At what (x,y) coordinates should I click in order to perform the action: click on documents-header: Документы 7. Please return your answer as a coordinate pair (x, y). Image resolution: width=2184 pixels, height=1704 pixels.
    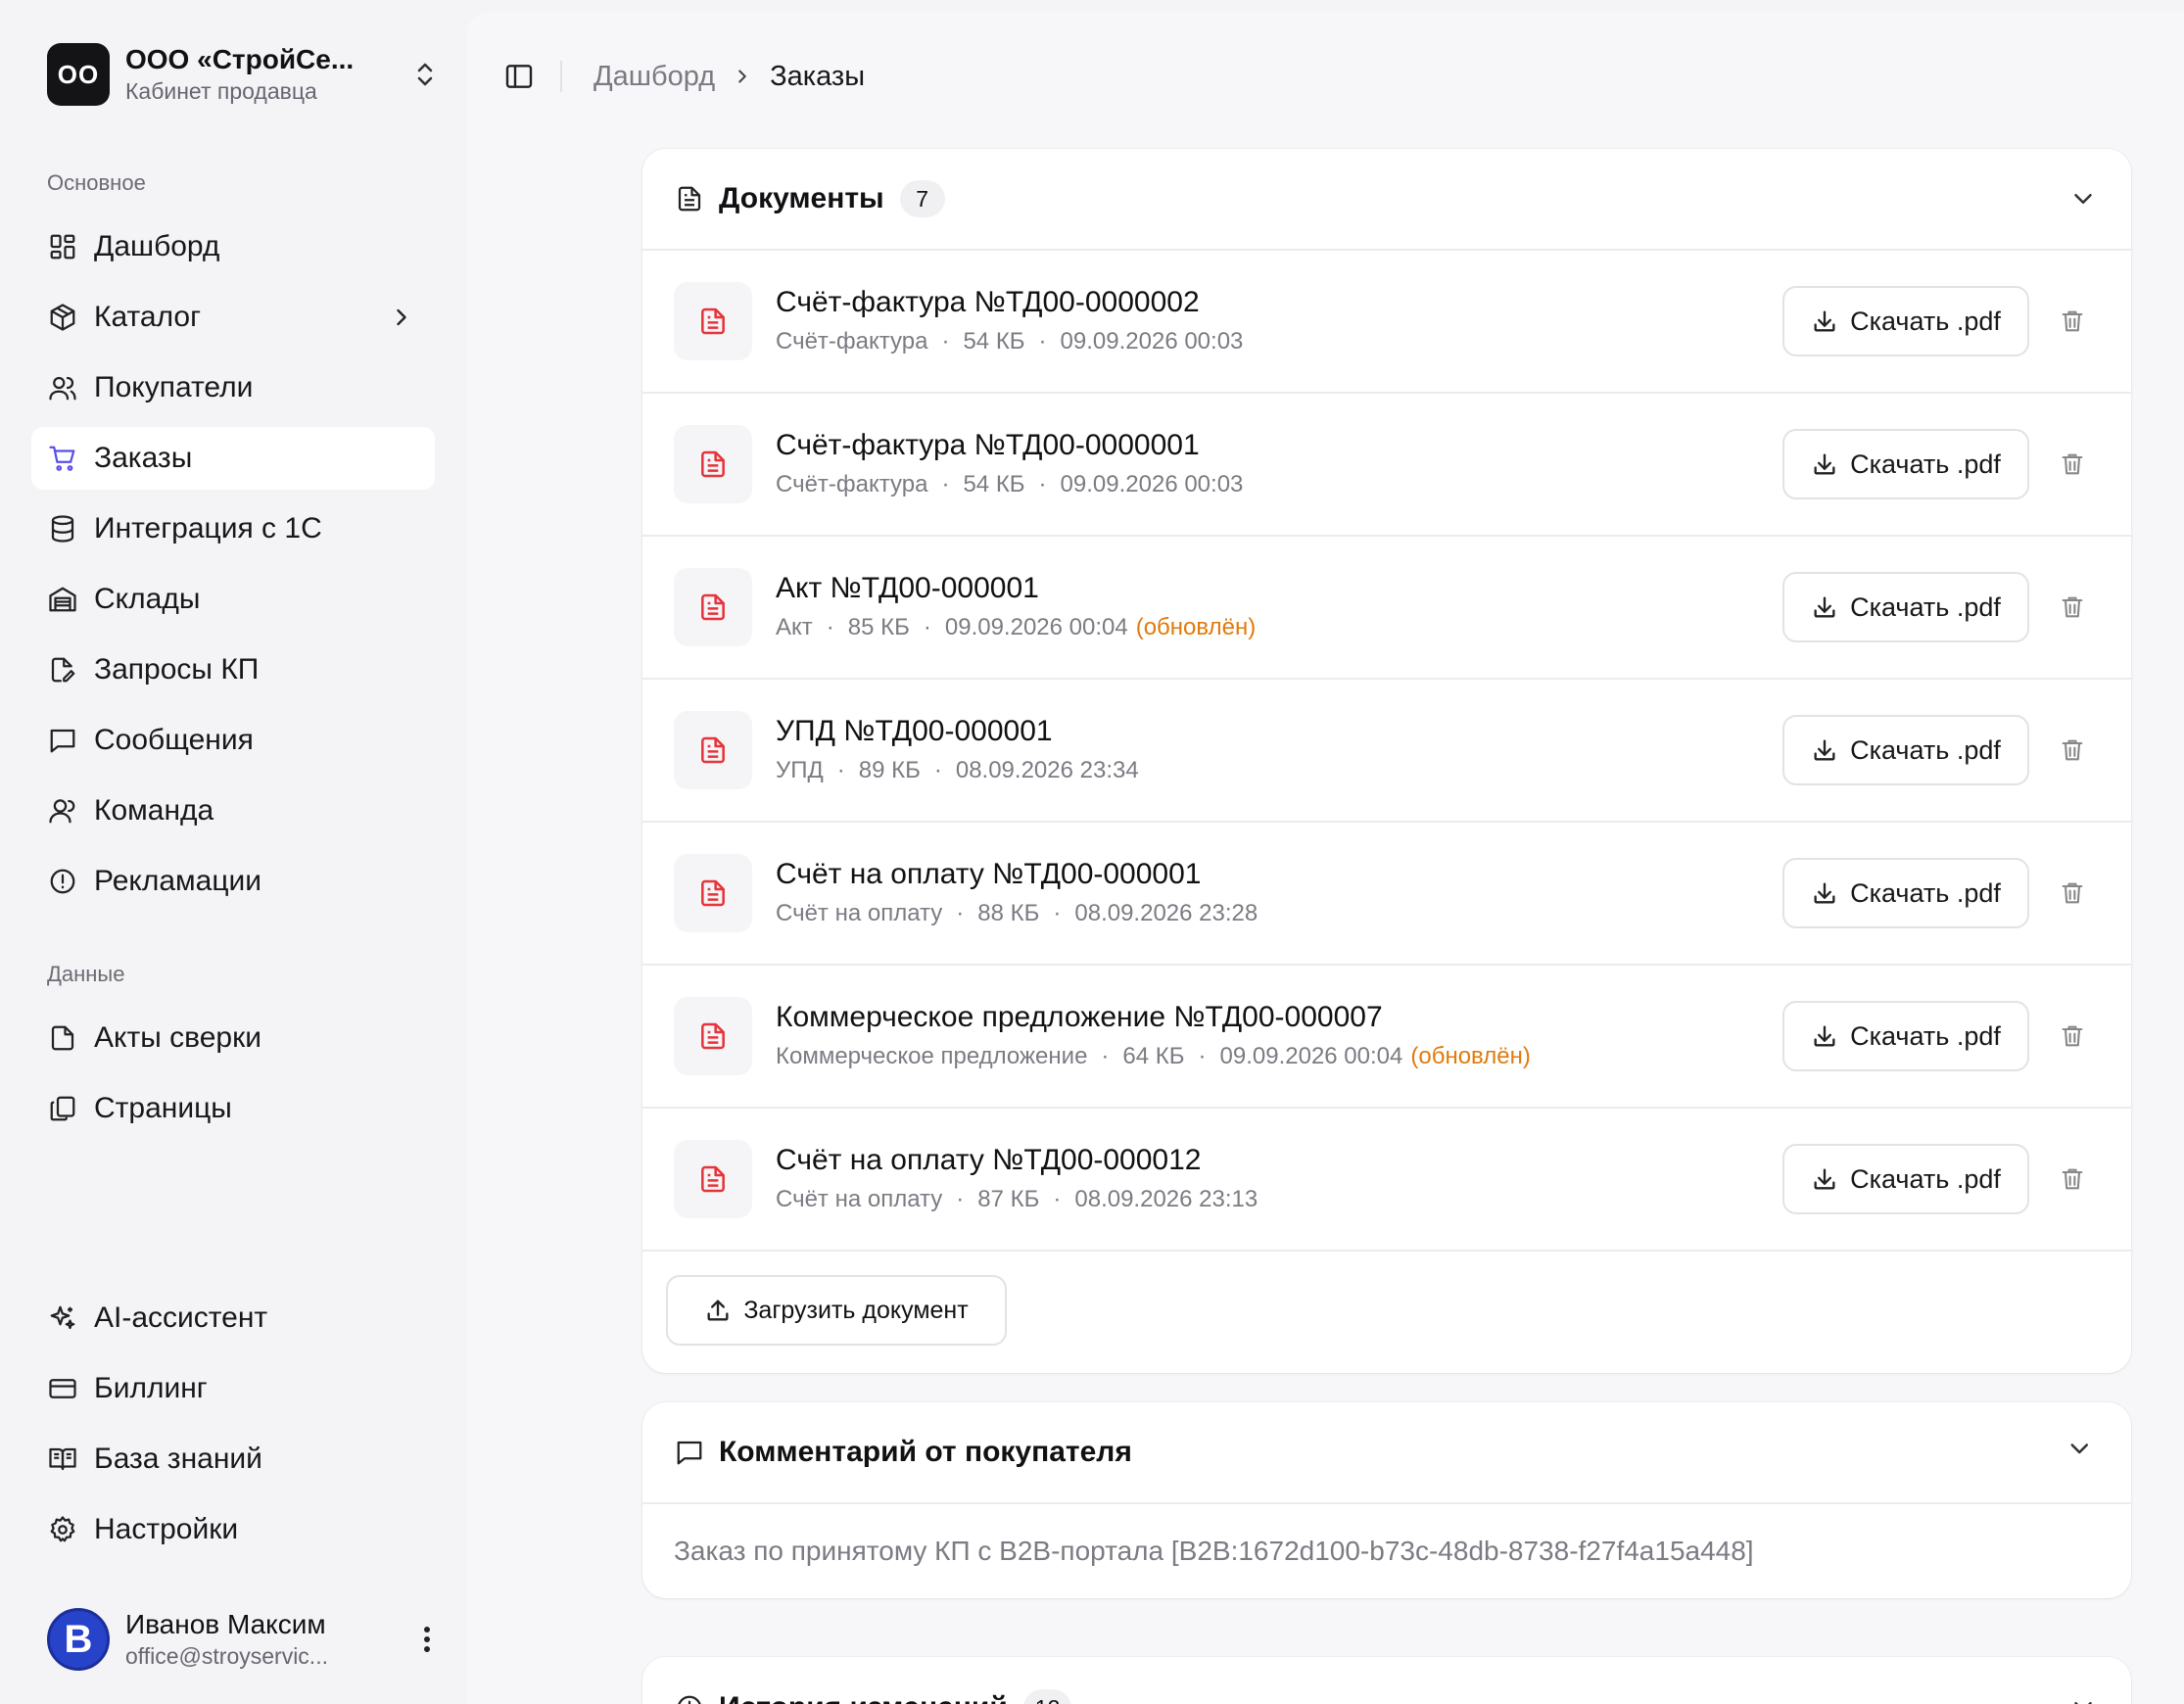
    Looking at the image, I should click on (1386, 200).